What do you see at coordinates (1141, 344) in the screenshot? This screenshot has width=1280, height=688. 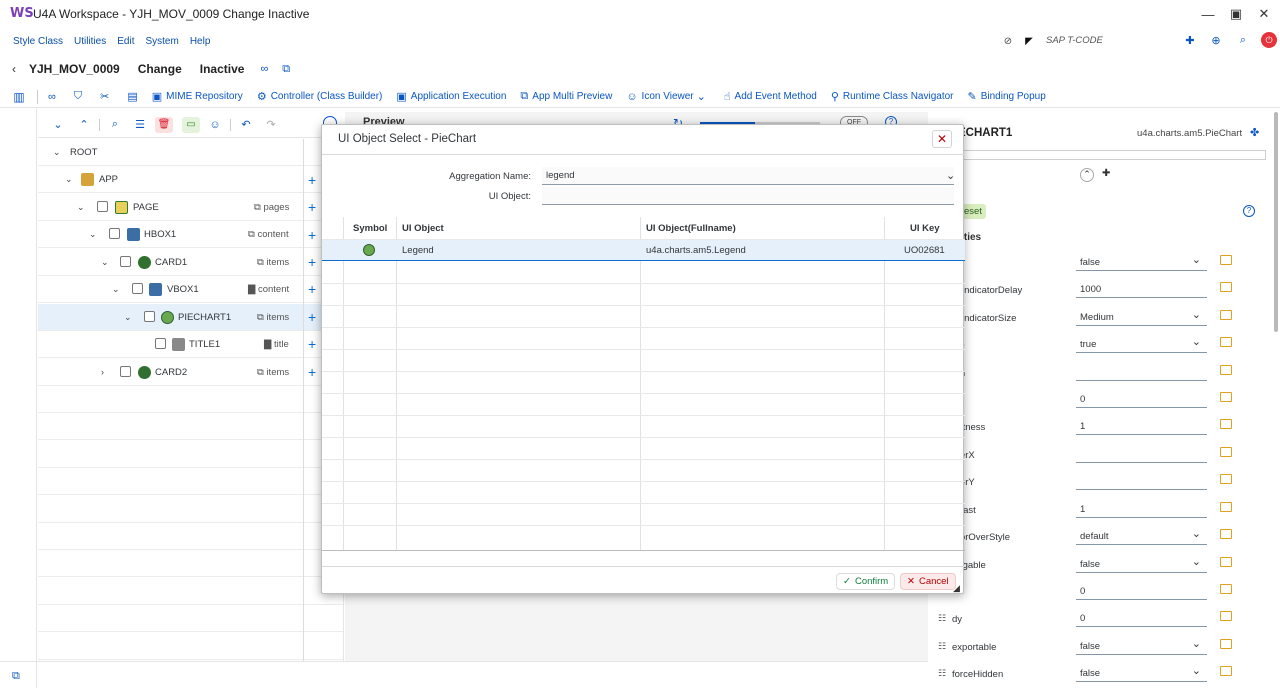 I see `property-value: true` at bounding box center [1141, 344].